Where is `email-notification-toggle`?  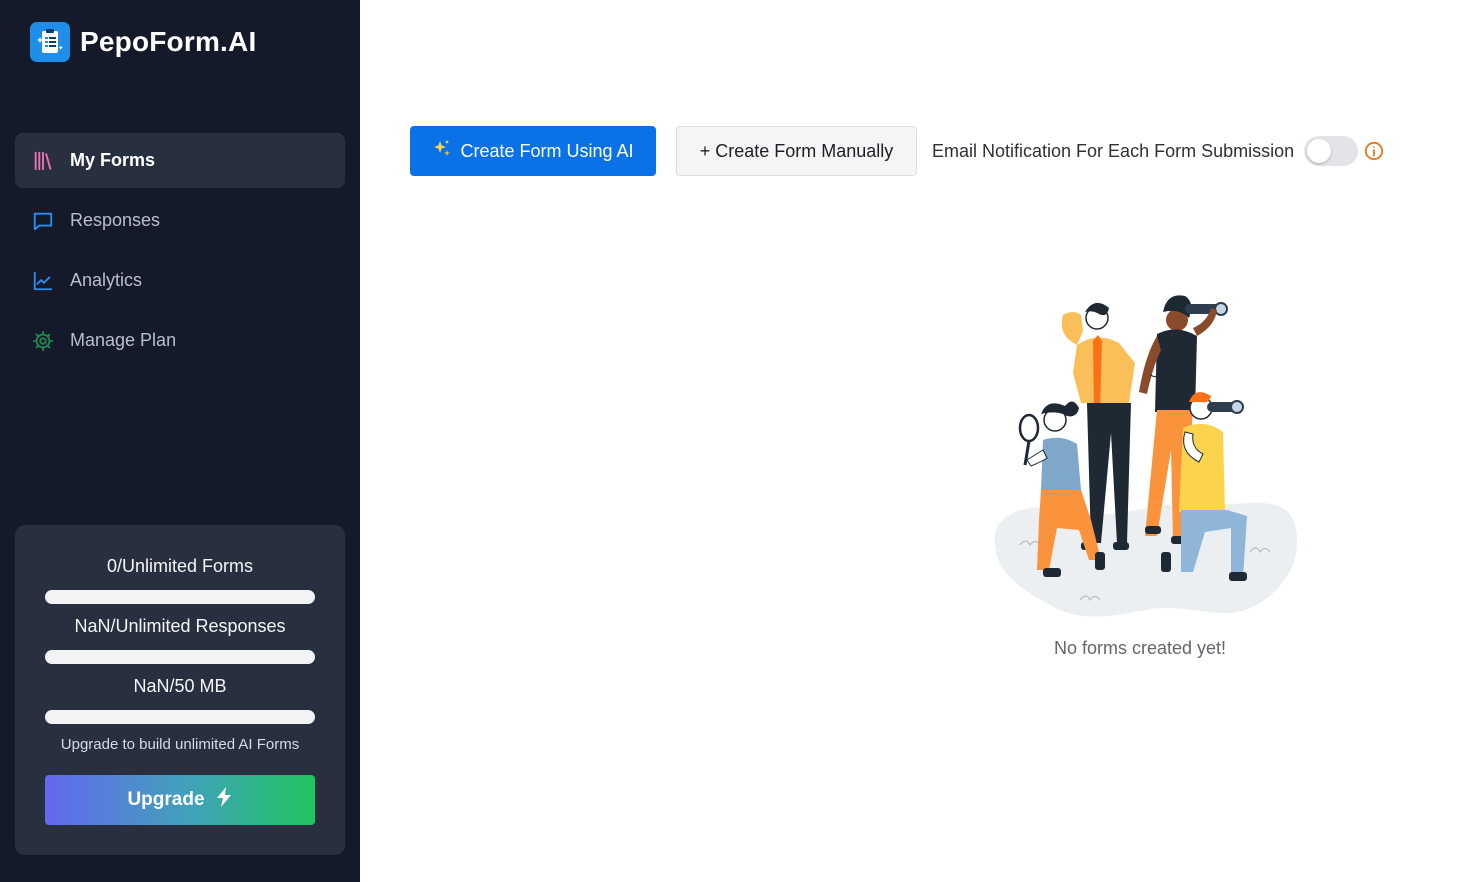 email-notification-toggle is located at coordinates (1331, 151).